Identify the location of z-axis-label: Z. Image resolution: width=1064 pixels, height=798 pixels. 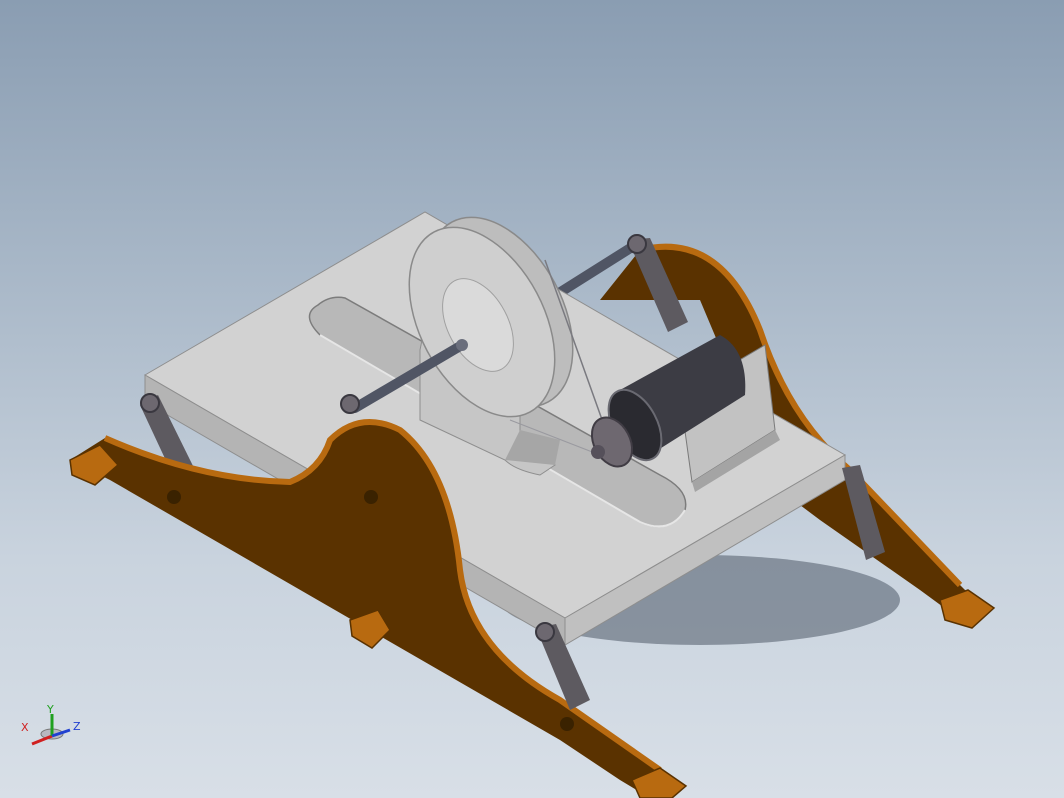
(77, 726).